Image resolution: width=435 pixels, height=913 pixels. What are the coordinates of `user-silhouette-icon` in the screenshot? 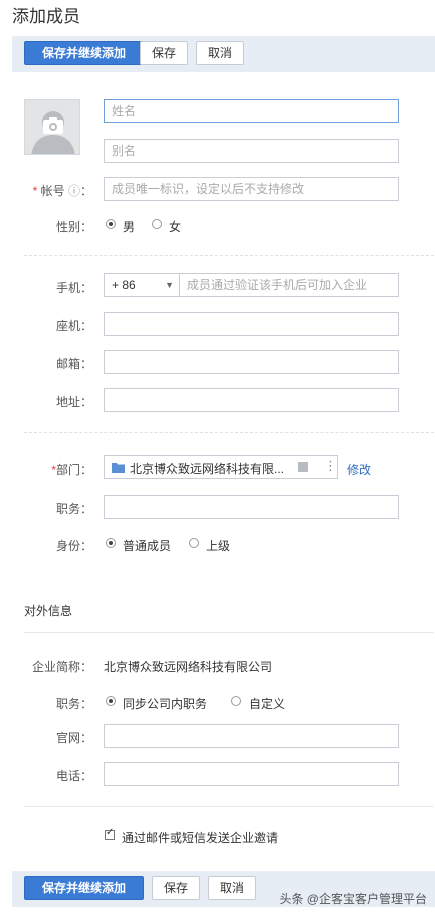 It's located at (53, 132).